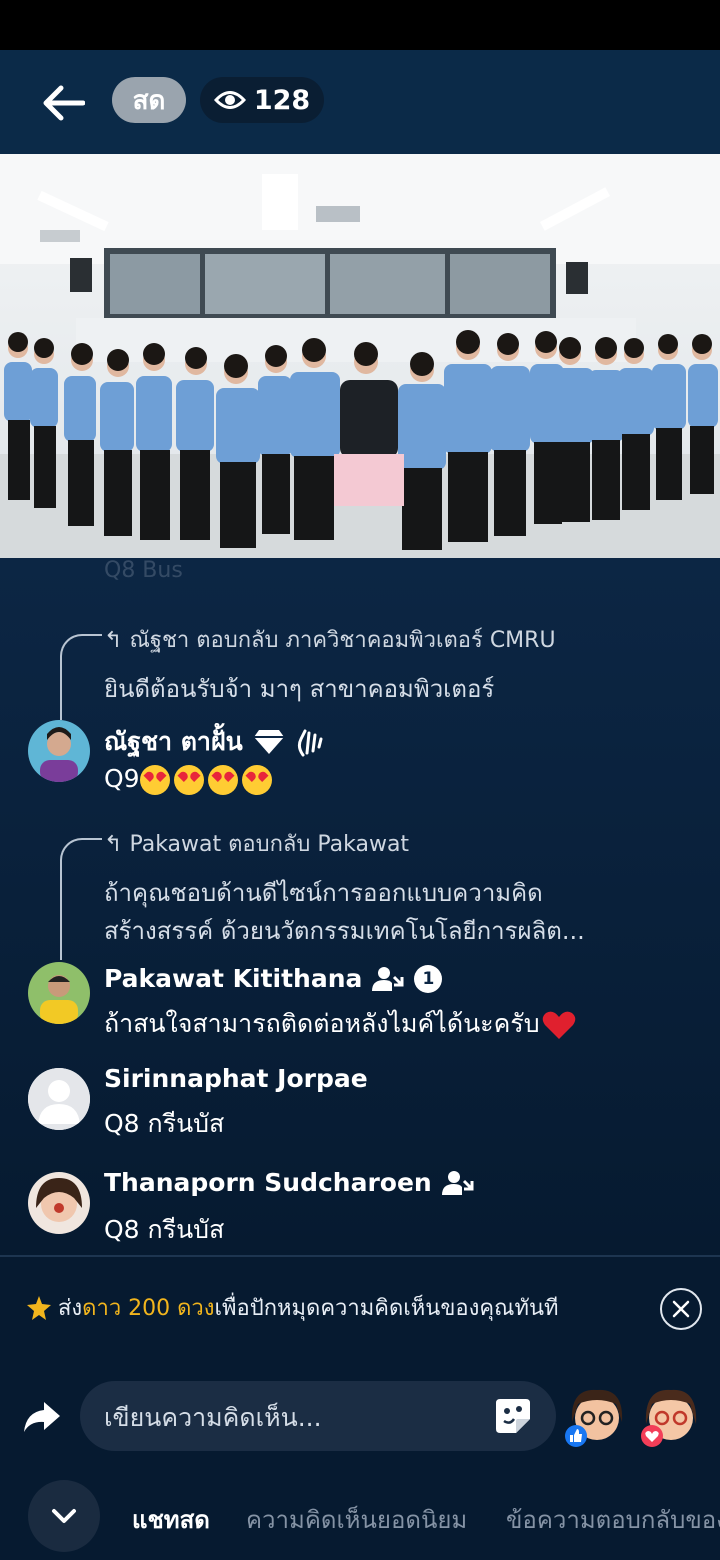 The height and width of the screenshot is (1560, 720). What do you see at coordinates (360, 25) in the screenshot?
I see `status-bar` at bounding box center [360, 25].